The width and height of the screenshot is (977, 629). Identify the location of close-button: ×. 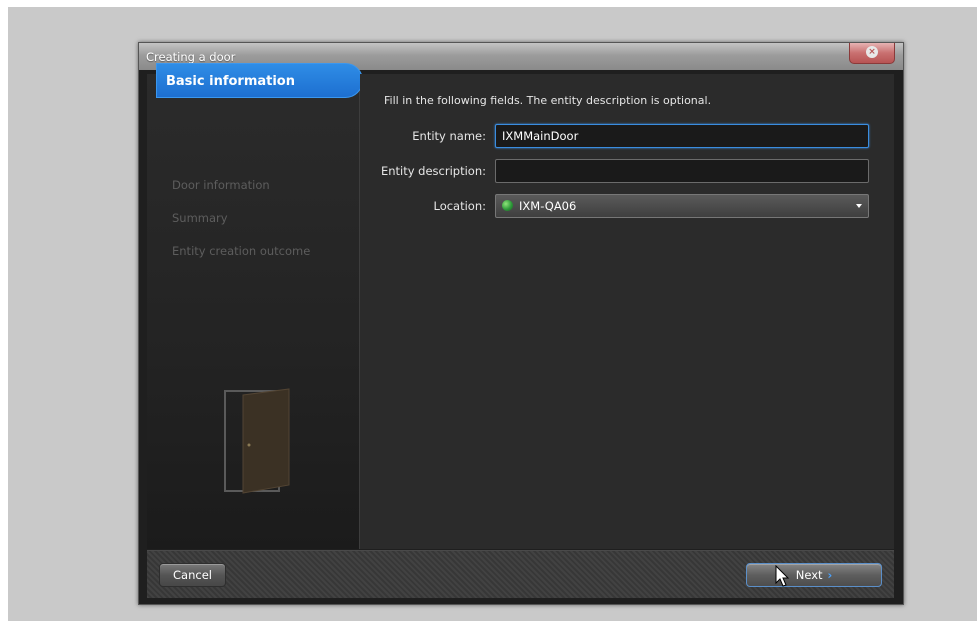
(872, 53).